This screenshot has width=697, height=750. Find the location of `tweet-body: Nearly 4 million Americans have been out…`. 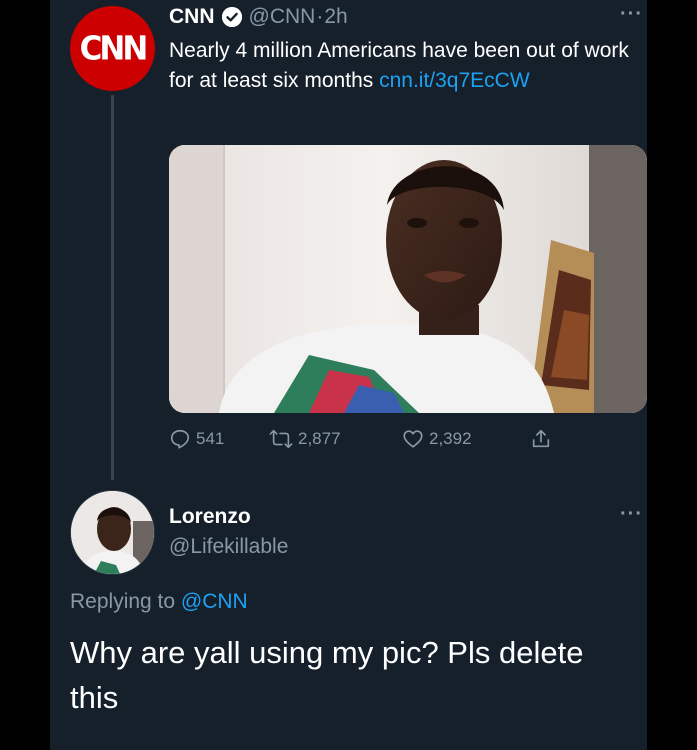

tweet-body: Nearly 4 million Americans have been out… is located at coordinates (404, 66).